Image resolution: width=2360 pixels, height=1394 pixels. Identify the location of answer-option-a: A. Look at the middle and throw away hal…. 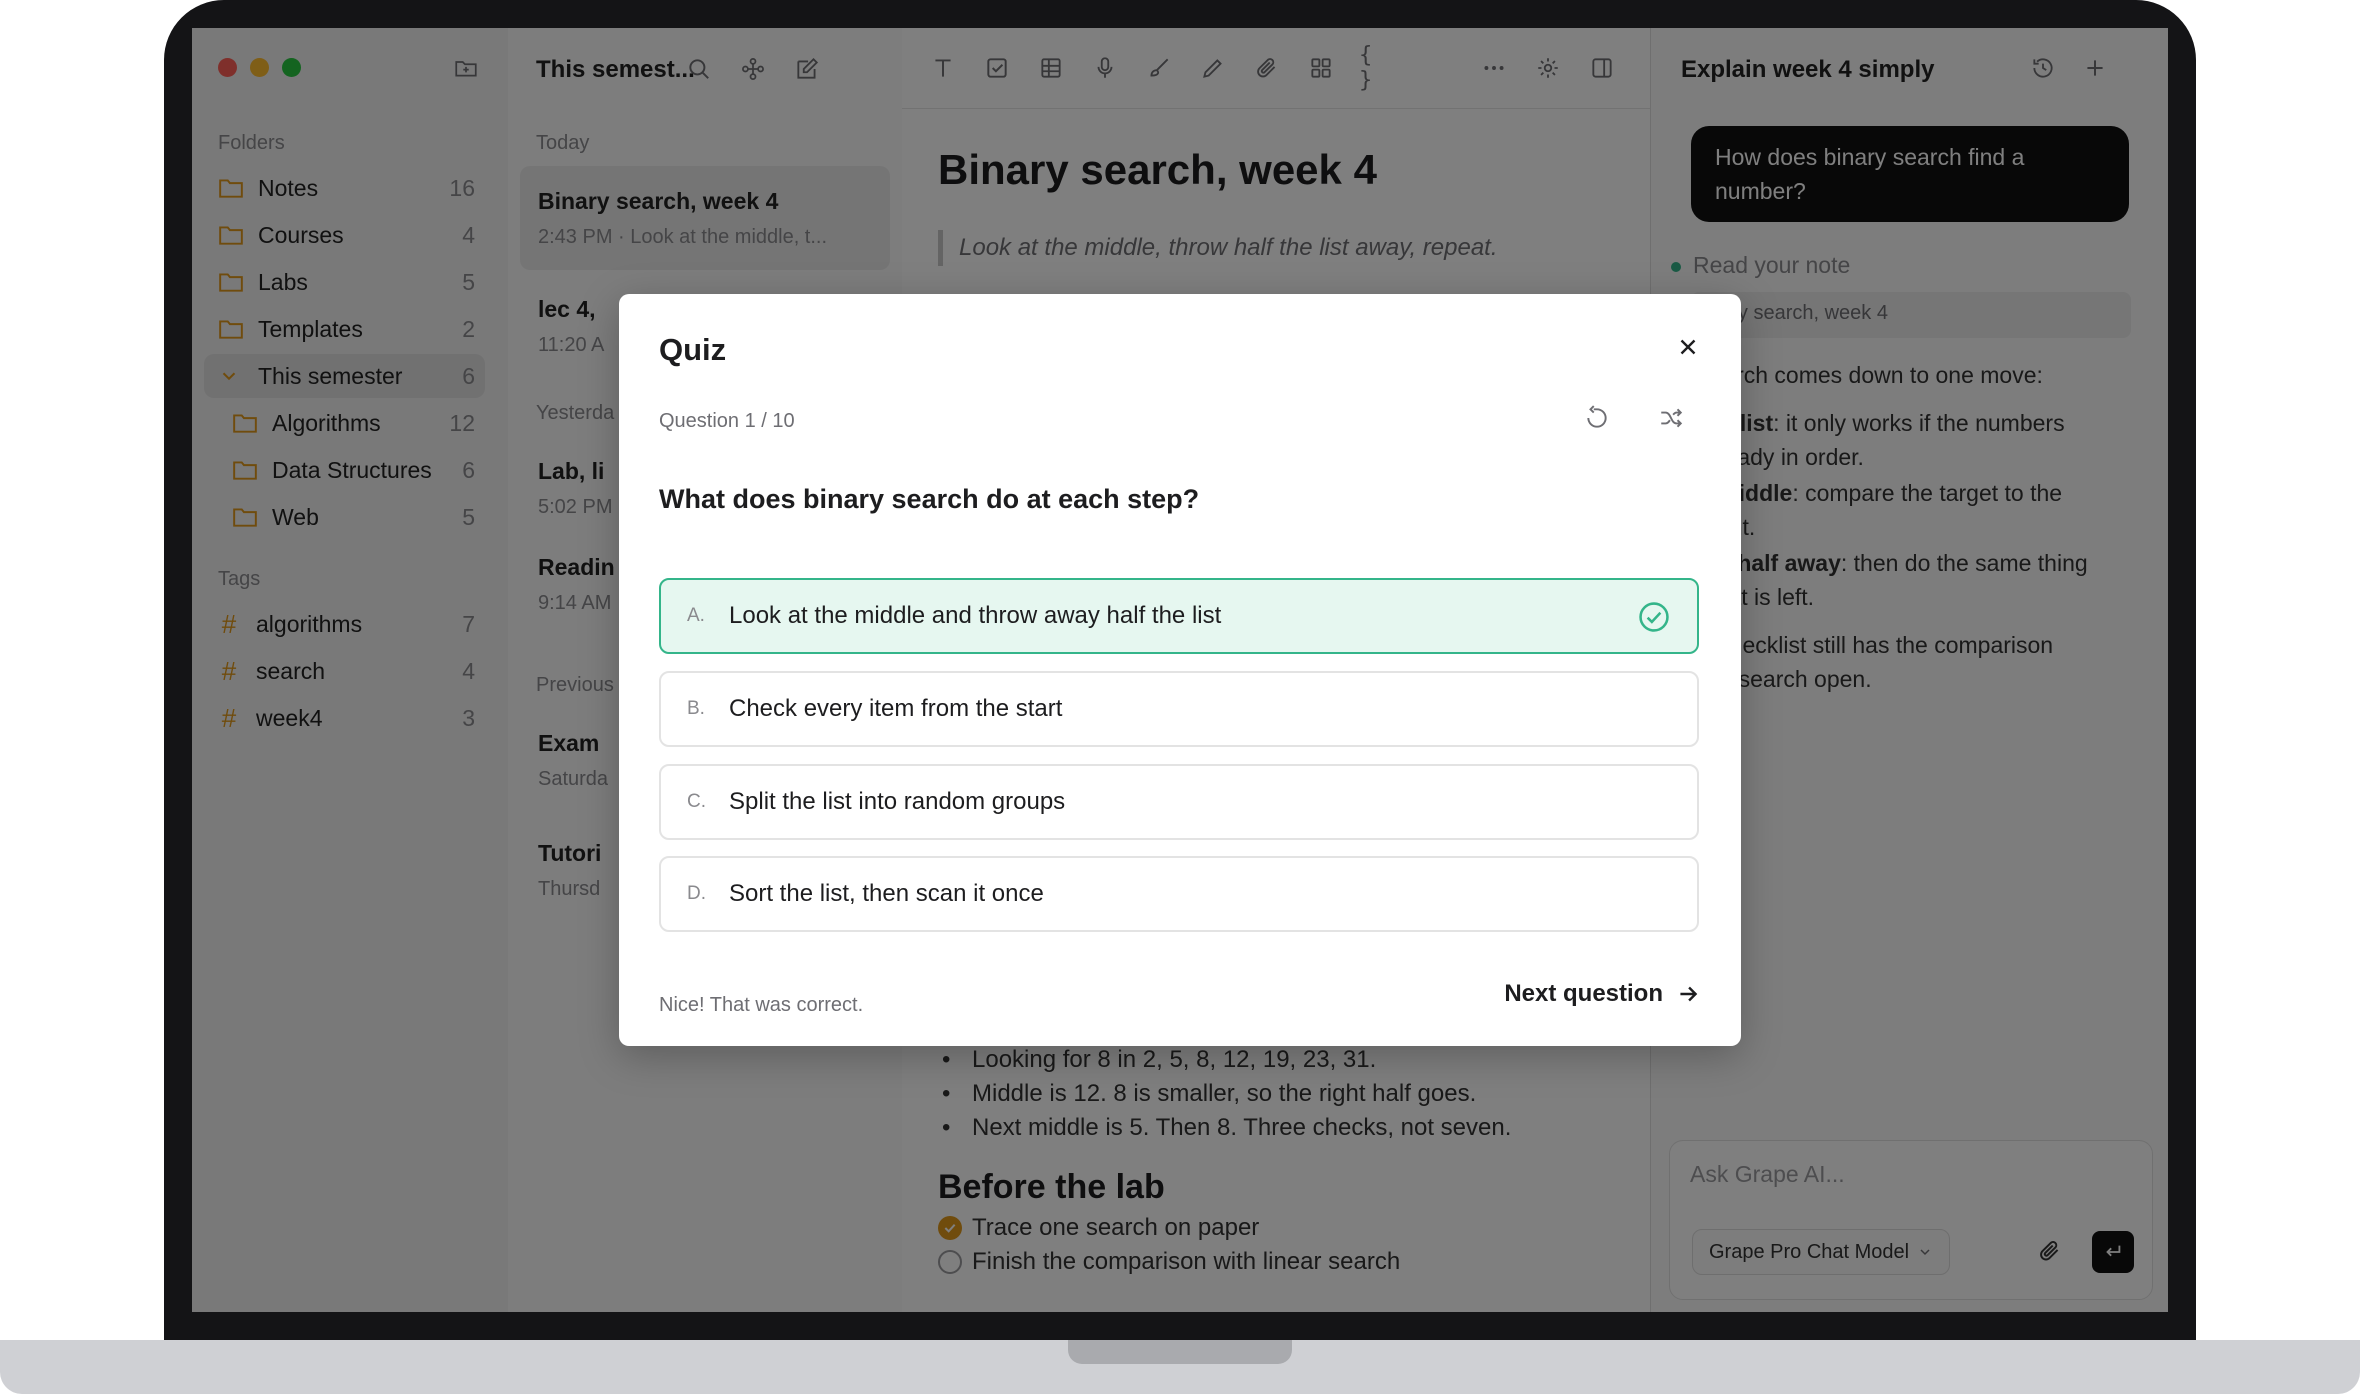
(1179, 616).